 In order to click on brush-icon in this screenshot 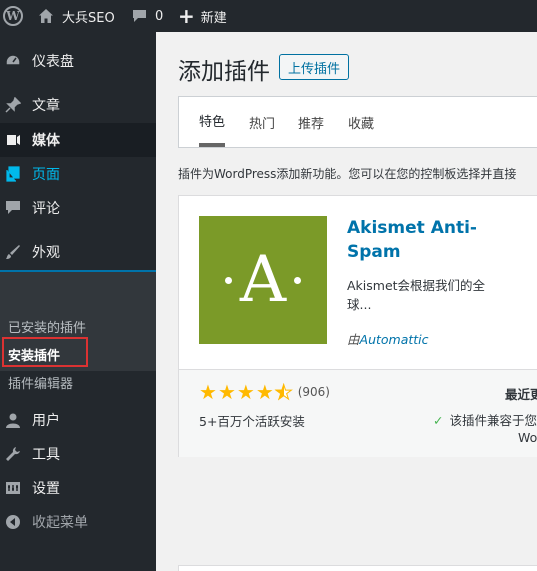, I will do `click(13, 252)`.